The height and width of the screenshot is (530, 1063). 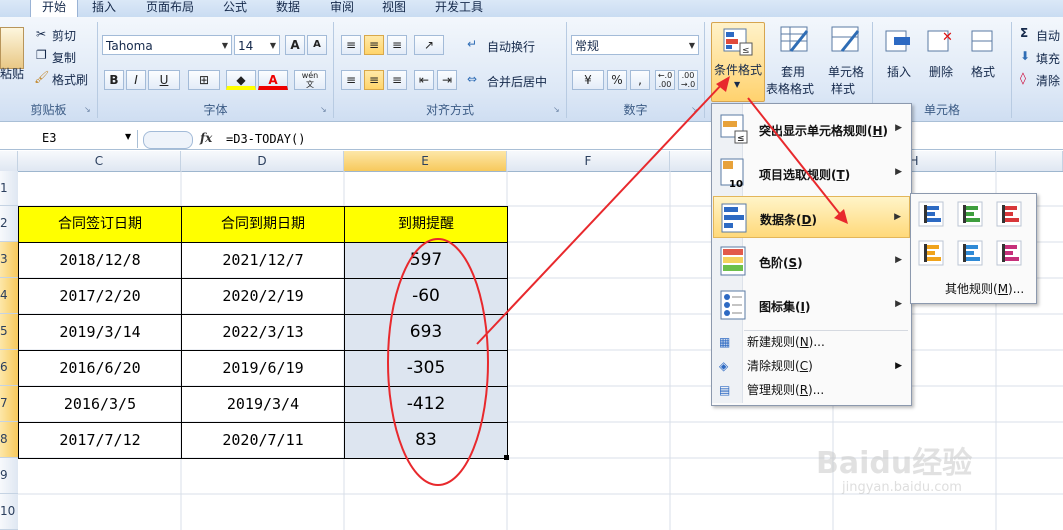 I want to click on insert-cells-button: 插入, so click(x=899, y=71).